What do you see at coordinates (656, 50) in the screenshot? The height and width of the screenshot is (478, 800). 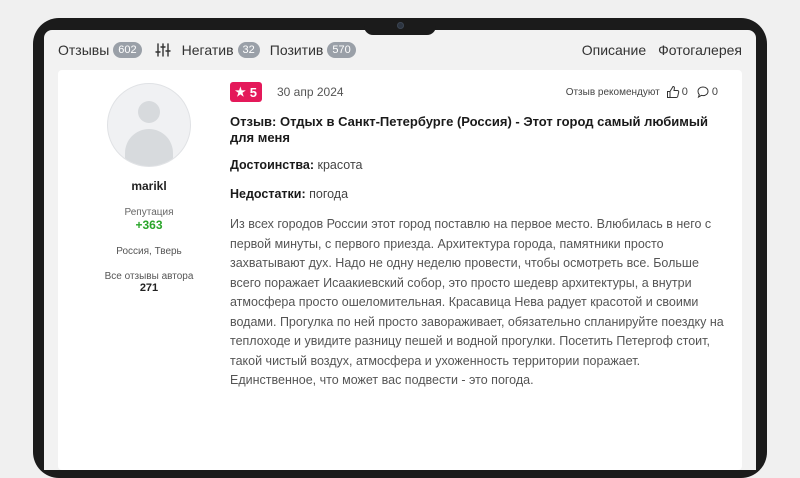 I see `right-tabs: Описание Фотогалерея` at bounding box center [656, 50].